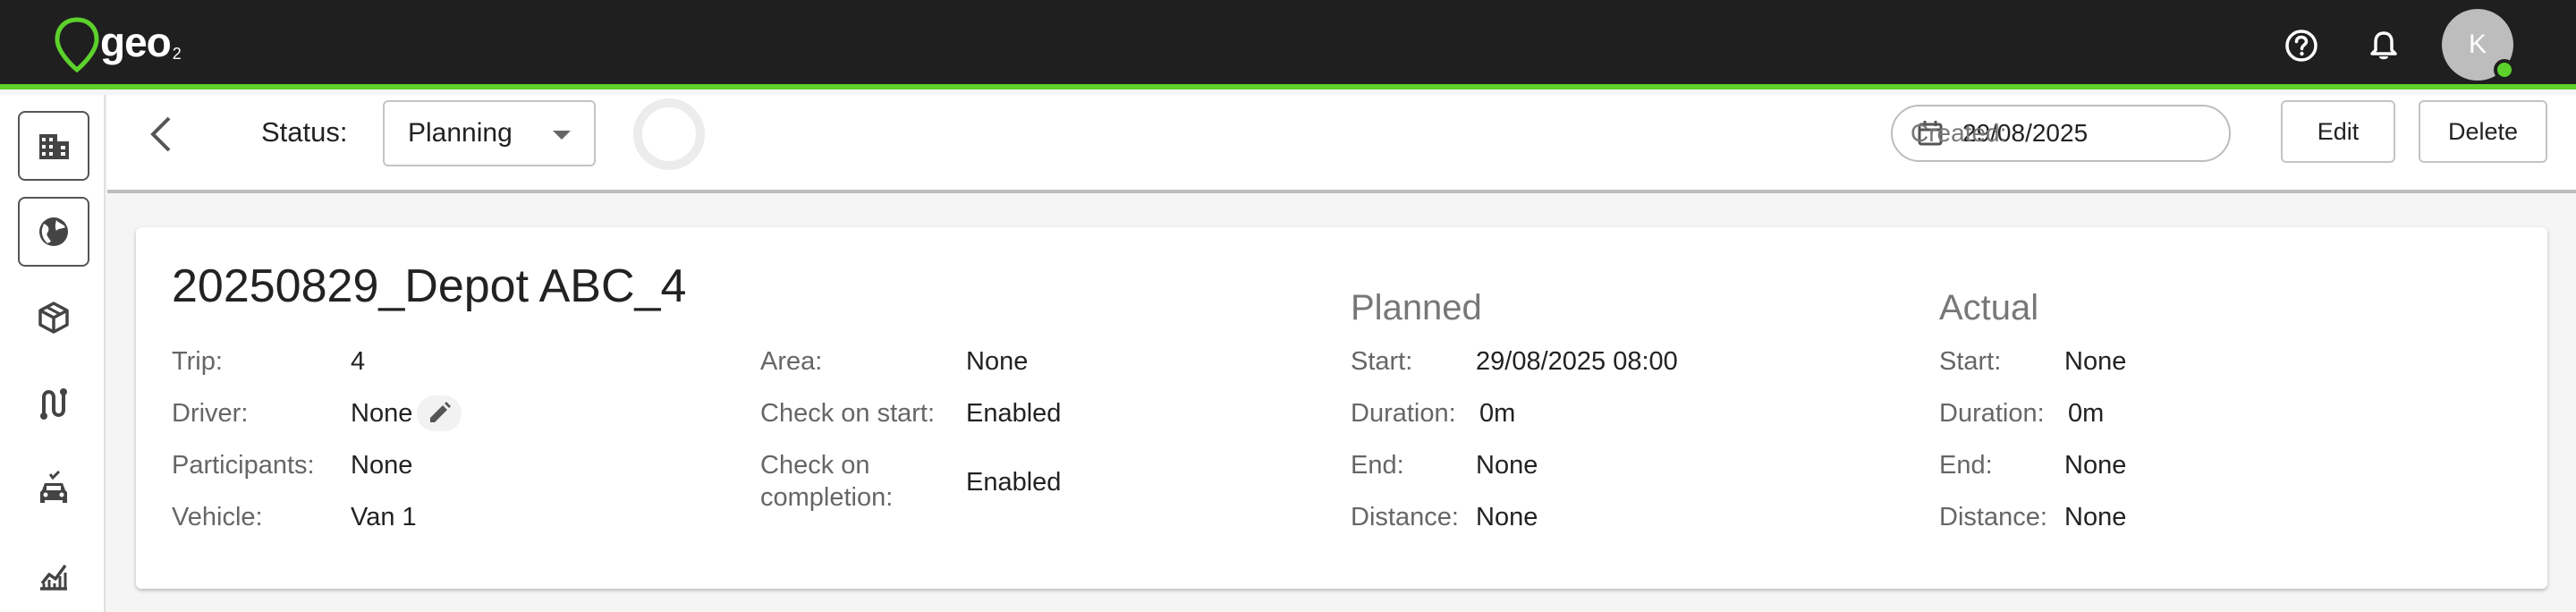 This screenshot has height=612, width=2576. Describe the element at coordinates (2061, 133) in the screenshot. I see `created-date-chip: Created: 29/08/2025` at that location.